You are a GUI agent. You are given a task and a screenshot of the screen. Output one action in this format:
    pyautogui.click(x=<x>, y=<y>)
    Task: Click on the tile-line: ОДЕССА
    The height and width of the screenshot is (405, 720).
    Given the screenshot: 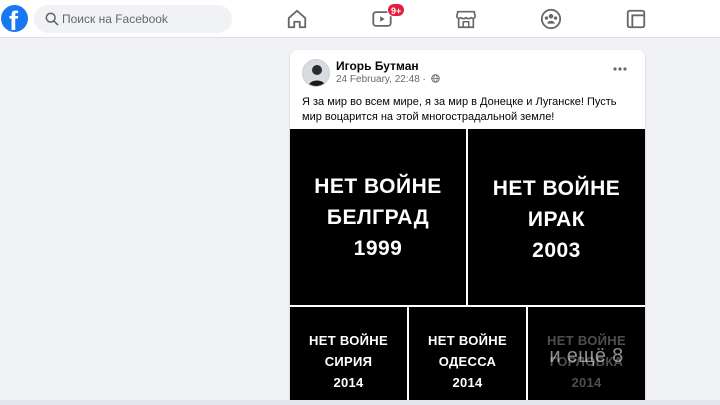 What is the action you would take?
    pyautogui.click(x=467, y=361)
    